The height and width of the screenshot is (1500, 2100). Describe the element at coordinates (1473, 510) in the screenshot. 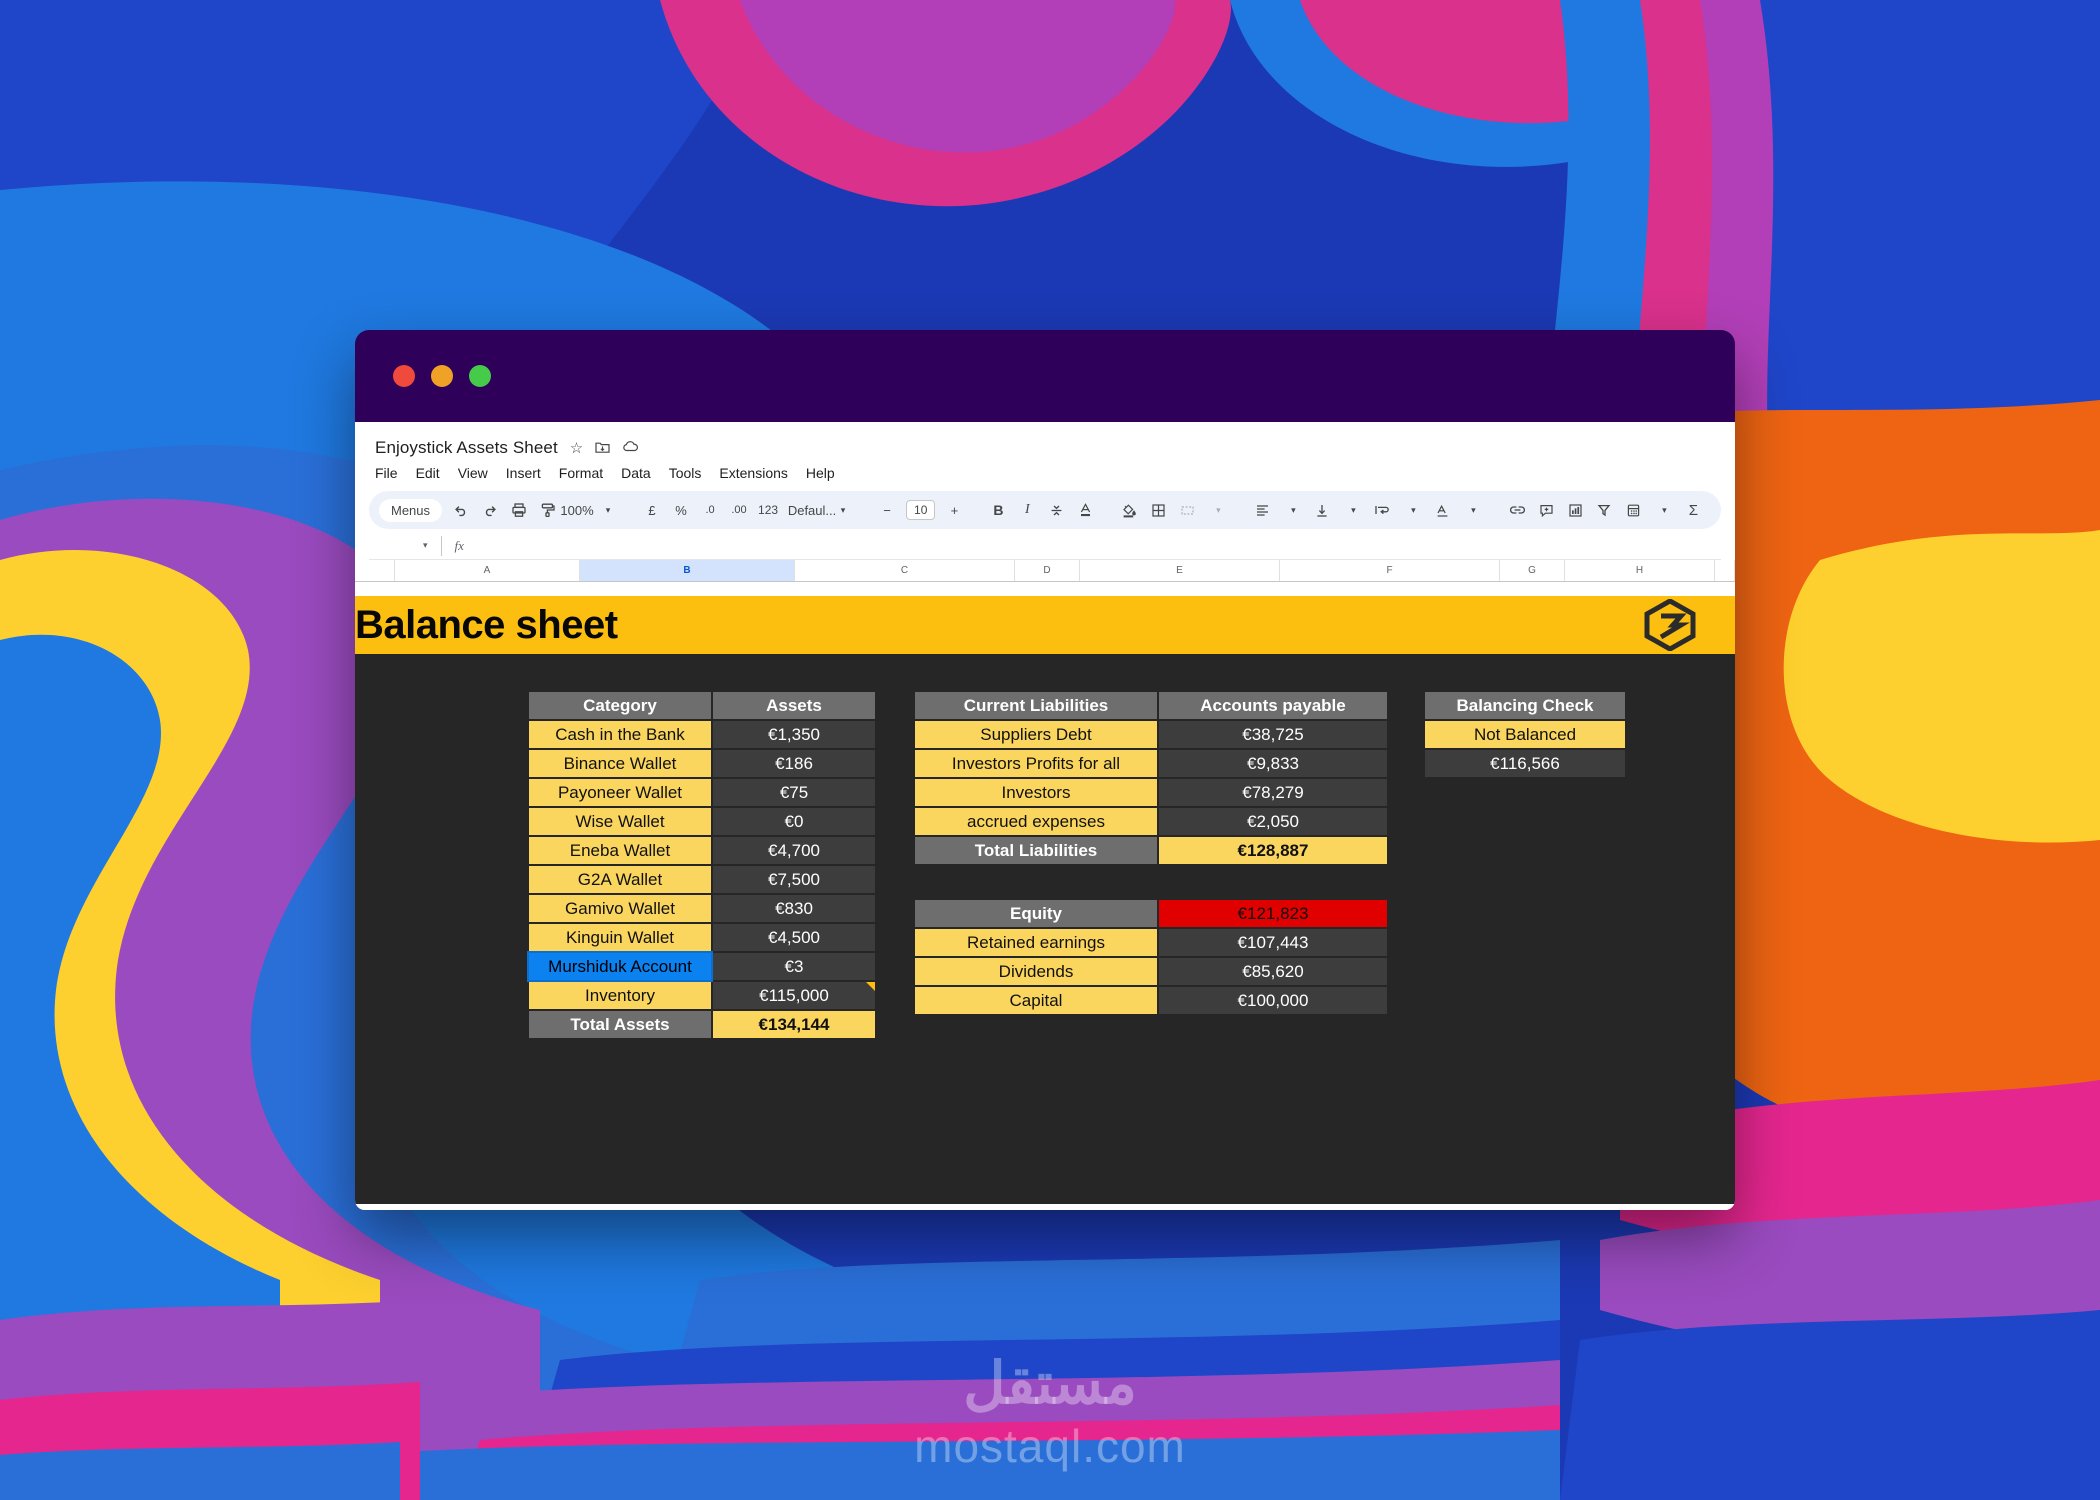

I see `rotation-chevron-down-icon: ▾` at that location.